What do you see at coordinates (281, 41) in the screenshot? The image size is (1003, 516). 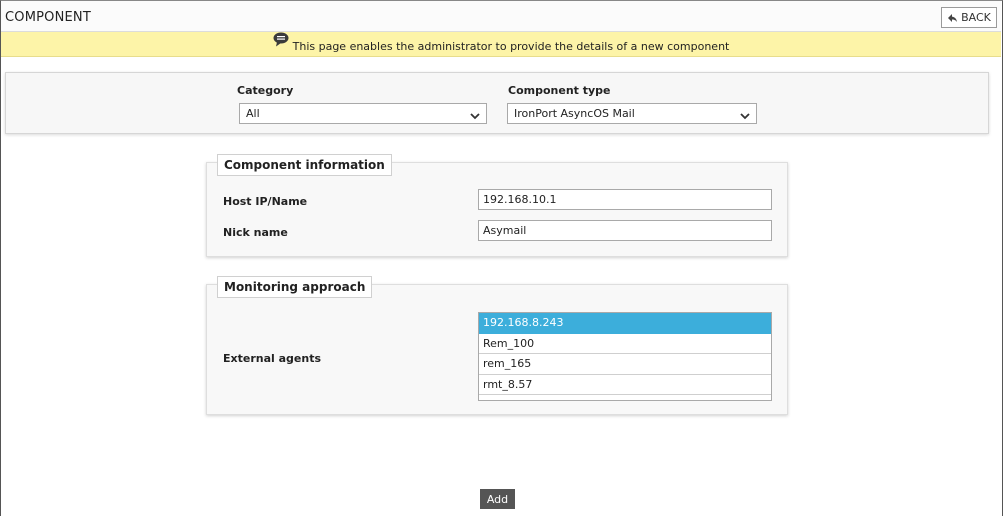 I see `comment-icon` at bounding box center [281, 41].